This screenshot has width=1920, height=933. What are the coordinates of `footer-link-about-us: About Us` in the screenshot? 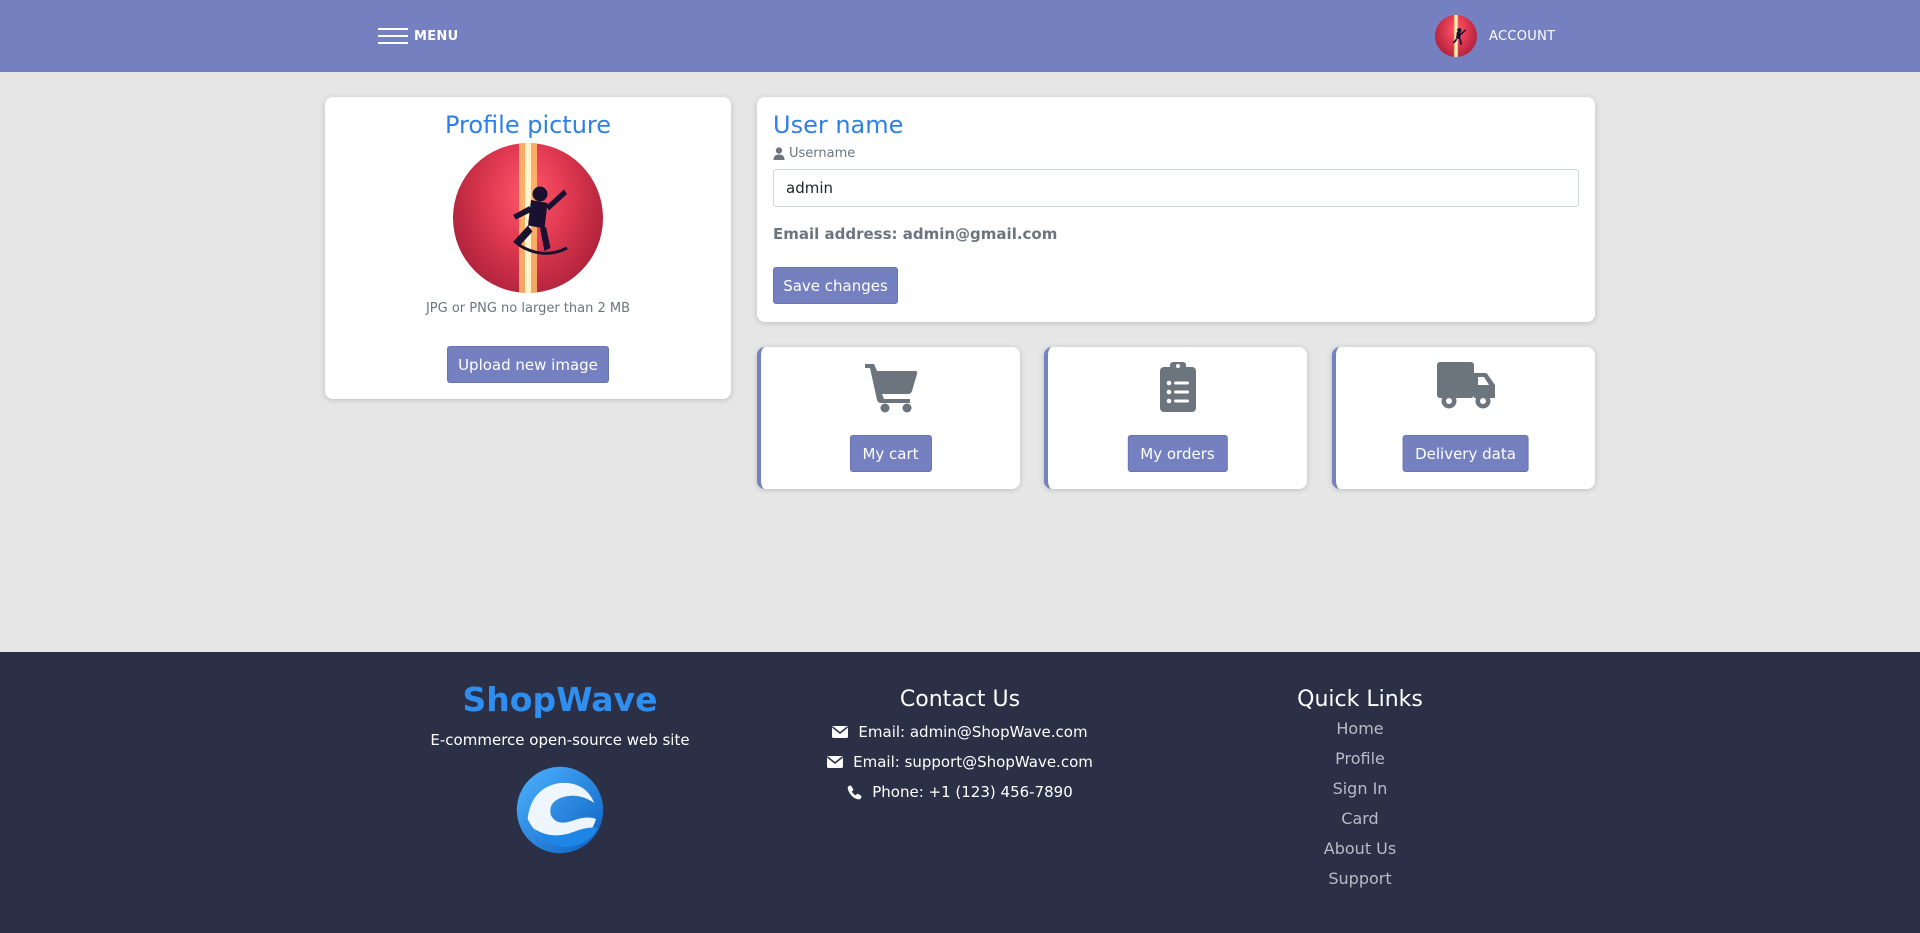 It's located at (1360, 850).